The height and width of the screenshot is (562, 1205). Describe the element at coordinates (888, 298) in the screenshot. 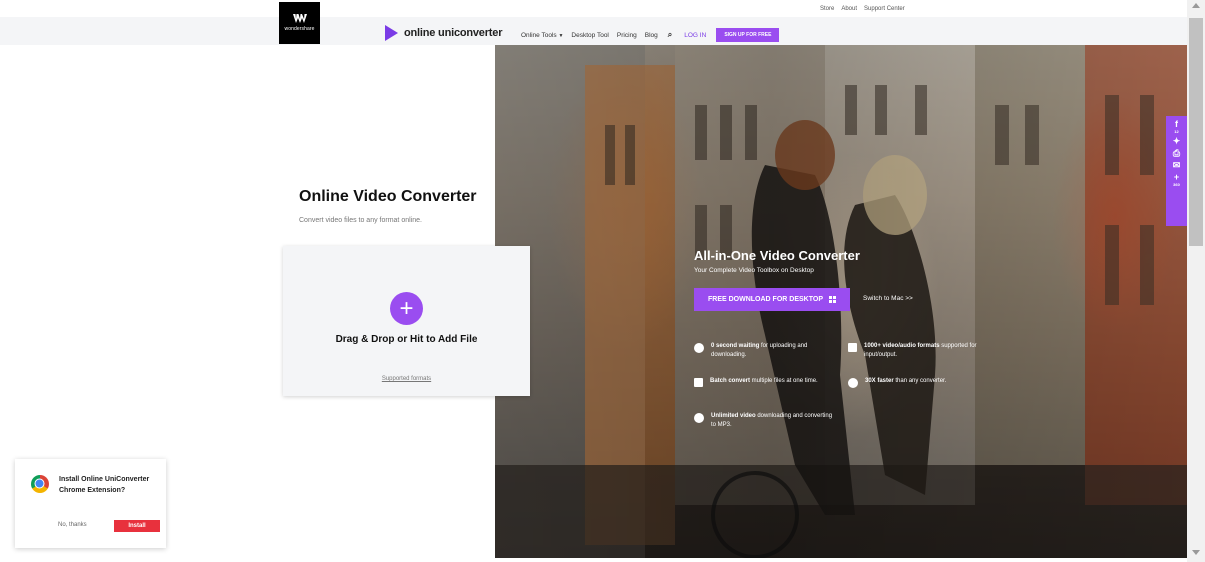

I see `switch-to-mac-link: Switch to Mac >>` at that location.